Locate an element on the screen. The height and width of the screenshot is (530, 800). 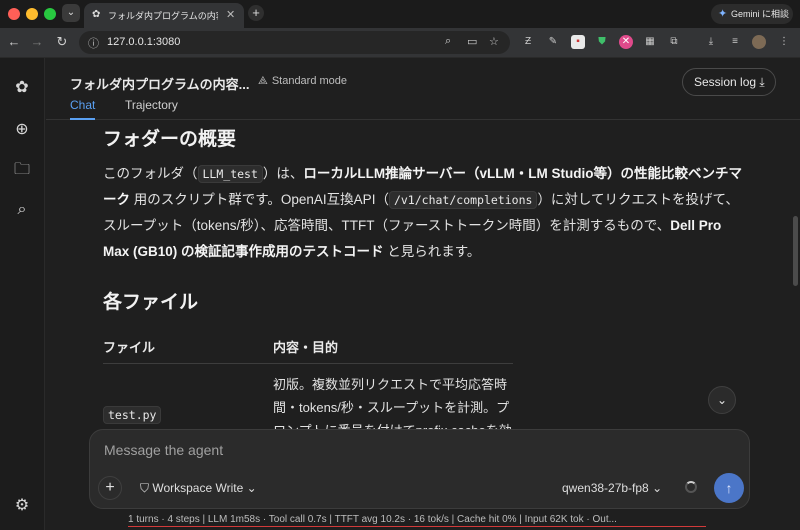
tab-chat: Chat is located at coordinates (82, 109).